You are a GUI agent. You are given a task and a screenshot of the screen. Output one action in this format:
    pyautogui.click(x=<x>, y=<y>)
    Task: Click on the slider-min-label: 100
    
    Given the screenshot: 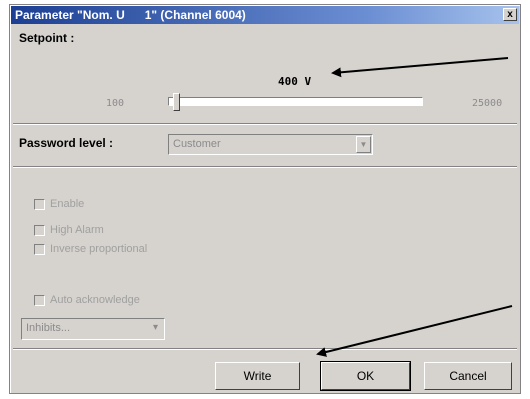 What is the action you would take?
    pyautogui.click(x=115, y=103)
    